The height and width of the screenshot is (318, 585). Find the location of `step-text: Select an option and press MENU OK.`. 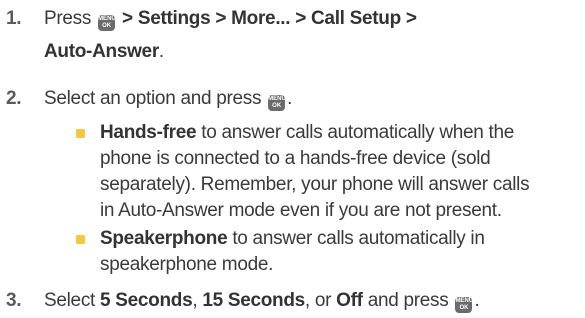

step-text: Select an option and press MENU OK. is located at coordinates (168, 99).